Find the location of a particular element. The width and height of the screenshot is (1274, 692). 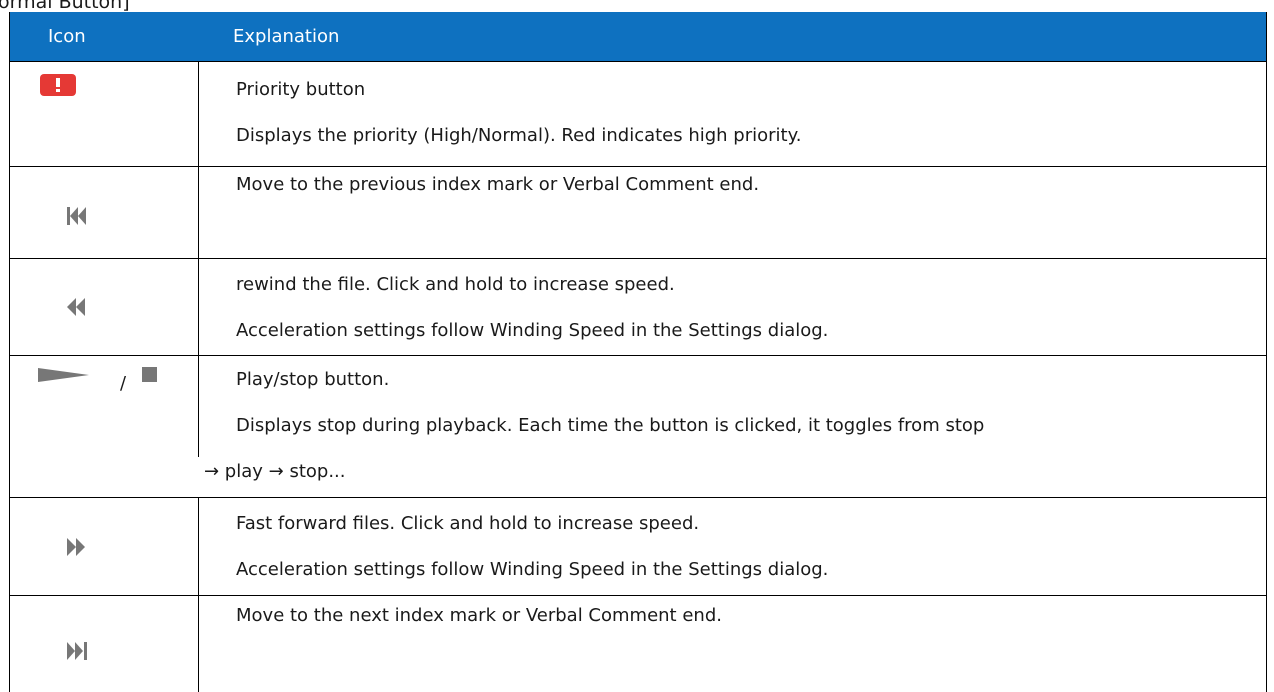

fast-forward-icon is located at coordinates (76, 547).